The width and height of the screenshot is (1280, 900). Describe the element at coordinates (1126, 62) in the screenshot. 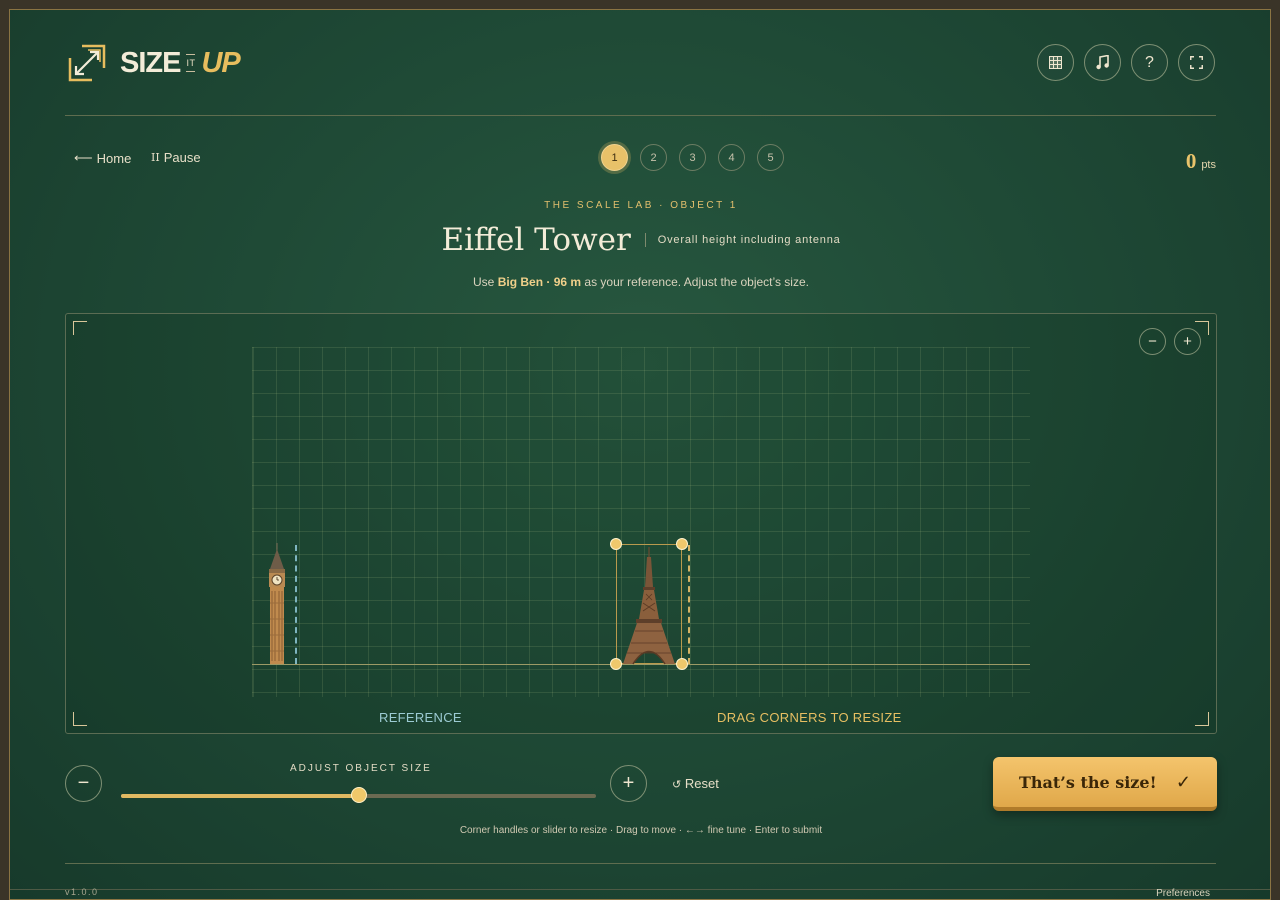

I see `header-toolbar: ?` at that location.